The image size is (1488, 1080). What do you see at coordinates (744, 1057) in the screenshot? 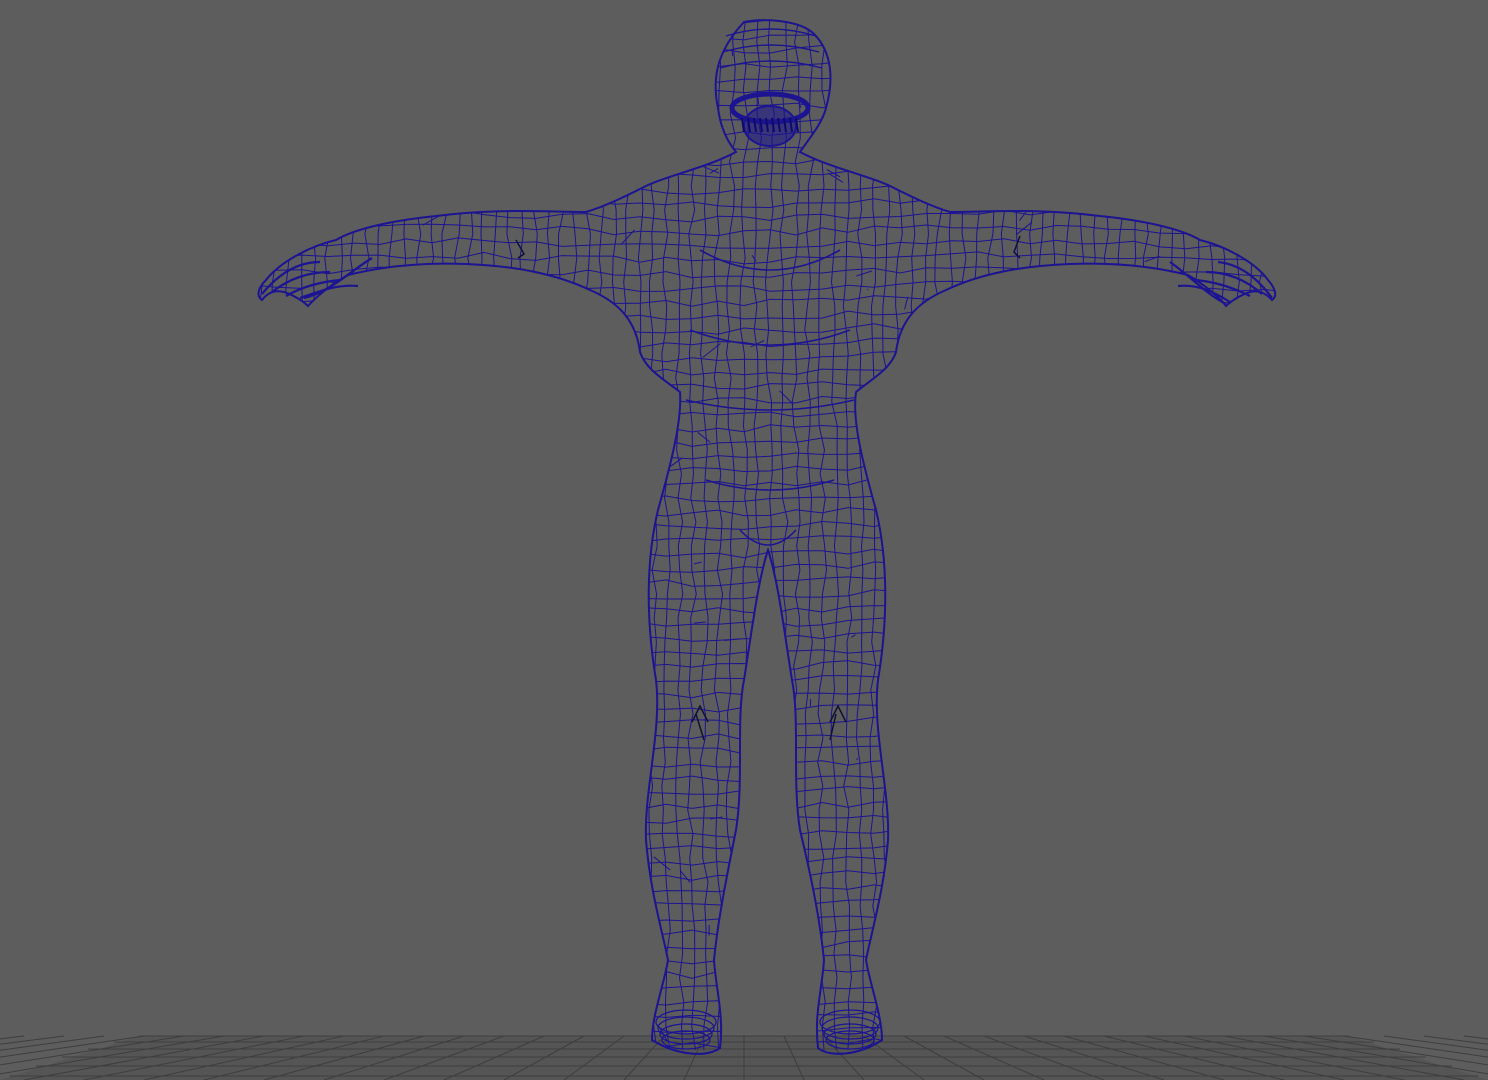
I see `ground-grid` at bounding box center [744, 1057].